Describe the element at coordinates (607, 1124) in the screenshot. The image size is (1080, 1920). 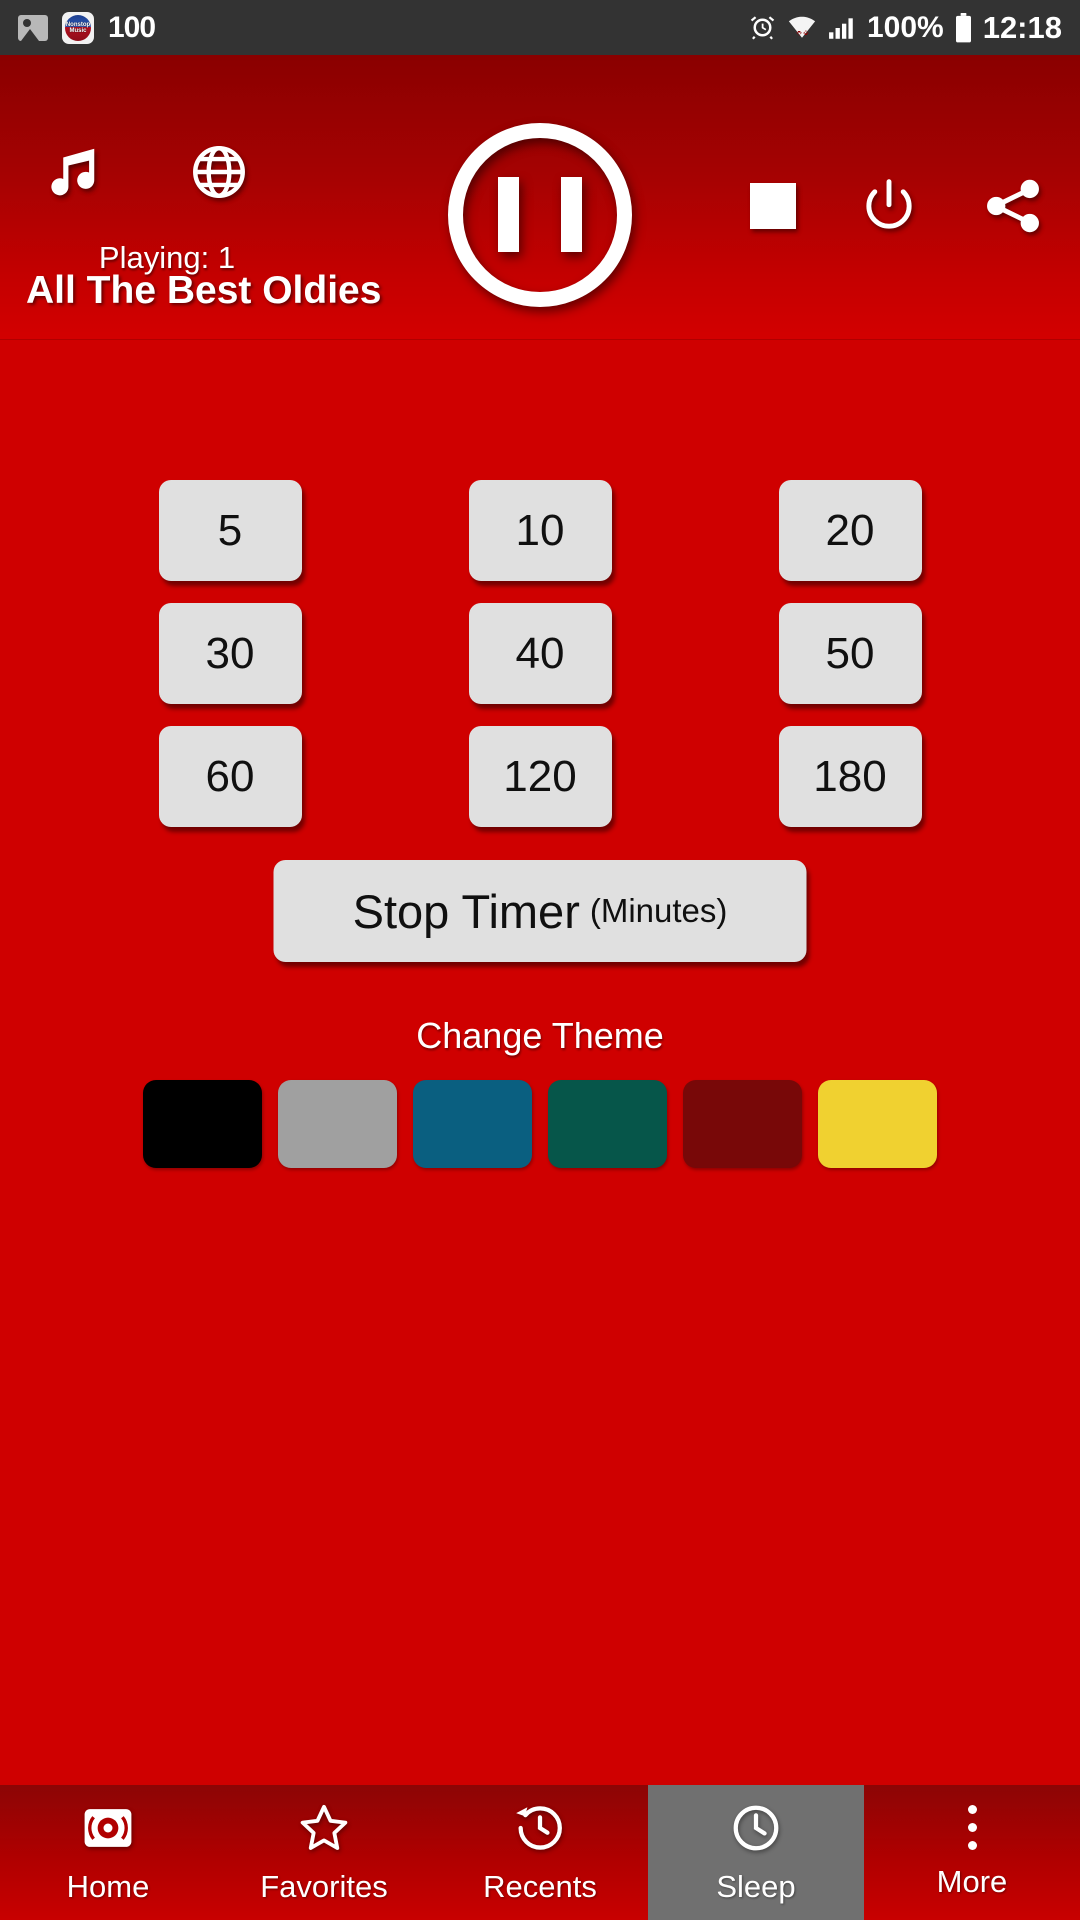
I see `theme-swatch-green` at that location.